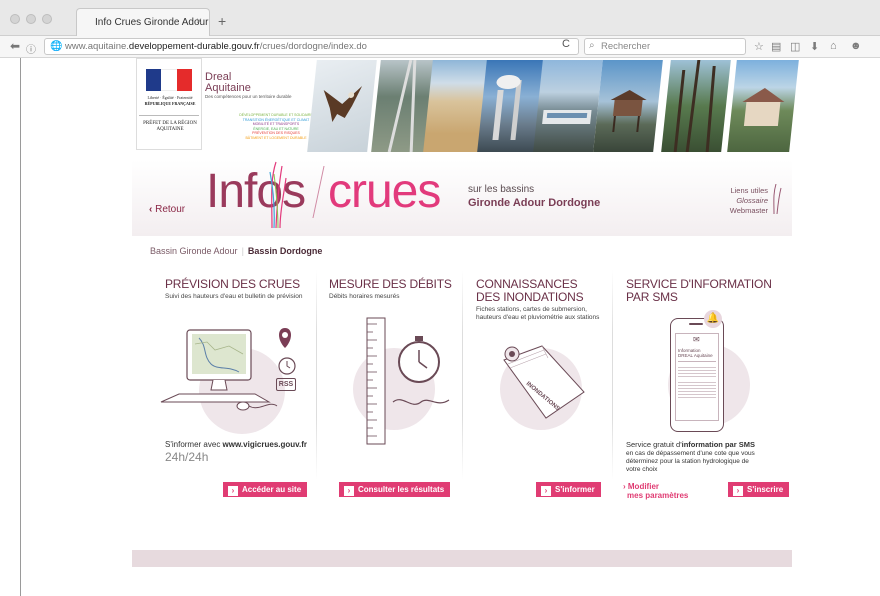 The height and width of the screenshot is (596, 880). What do you see at coordinates (318, 192) in the screenshot?
I see `brand-divider` at bounding box center [318, 192].